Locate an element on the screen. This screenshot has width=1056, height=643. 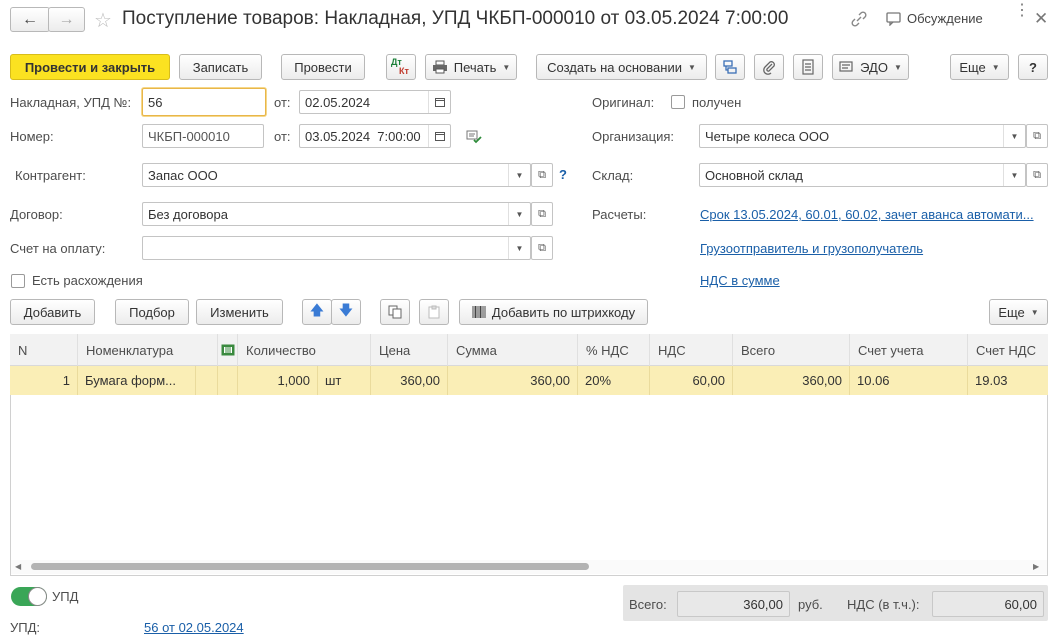
copy-icon is located at coordinates (395, 312).